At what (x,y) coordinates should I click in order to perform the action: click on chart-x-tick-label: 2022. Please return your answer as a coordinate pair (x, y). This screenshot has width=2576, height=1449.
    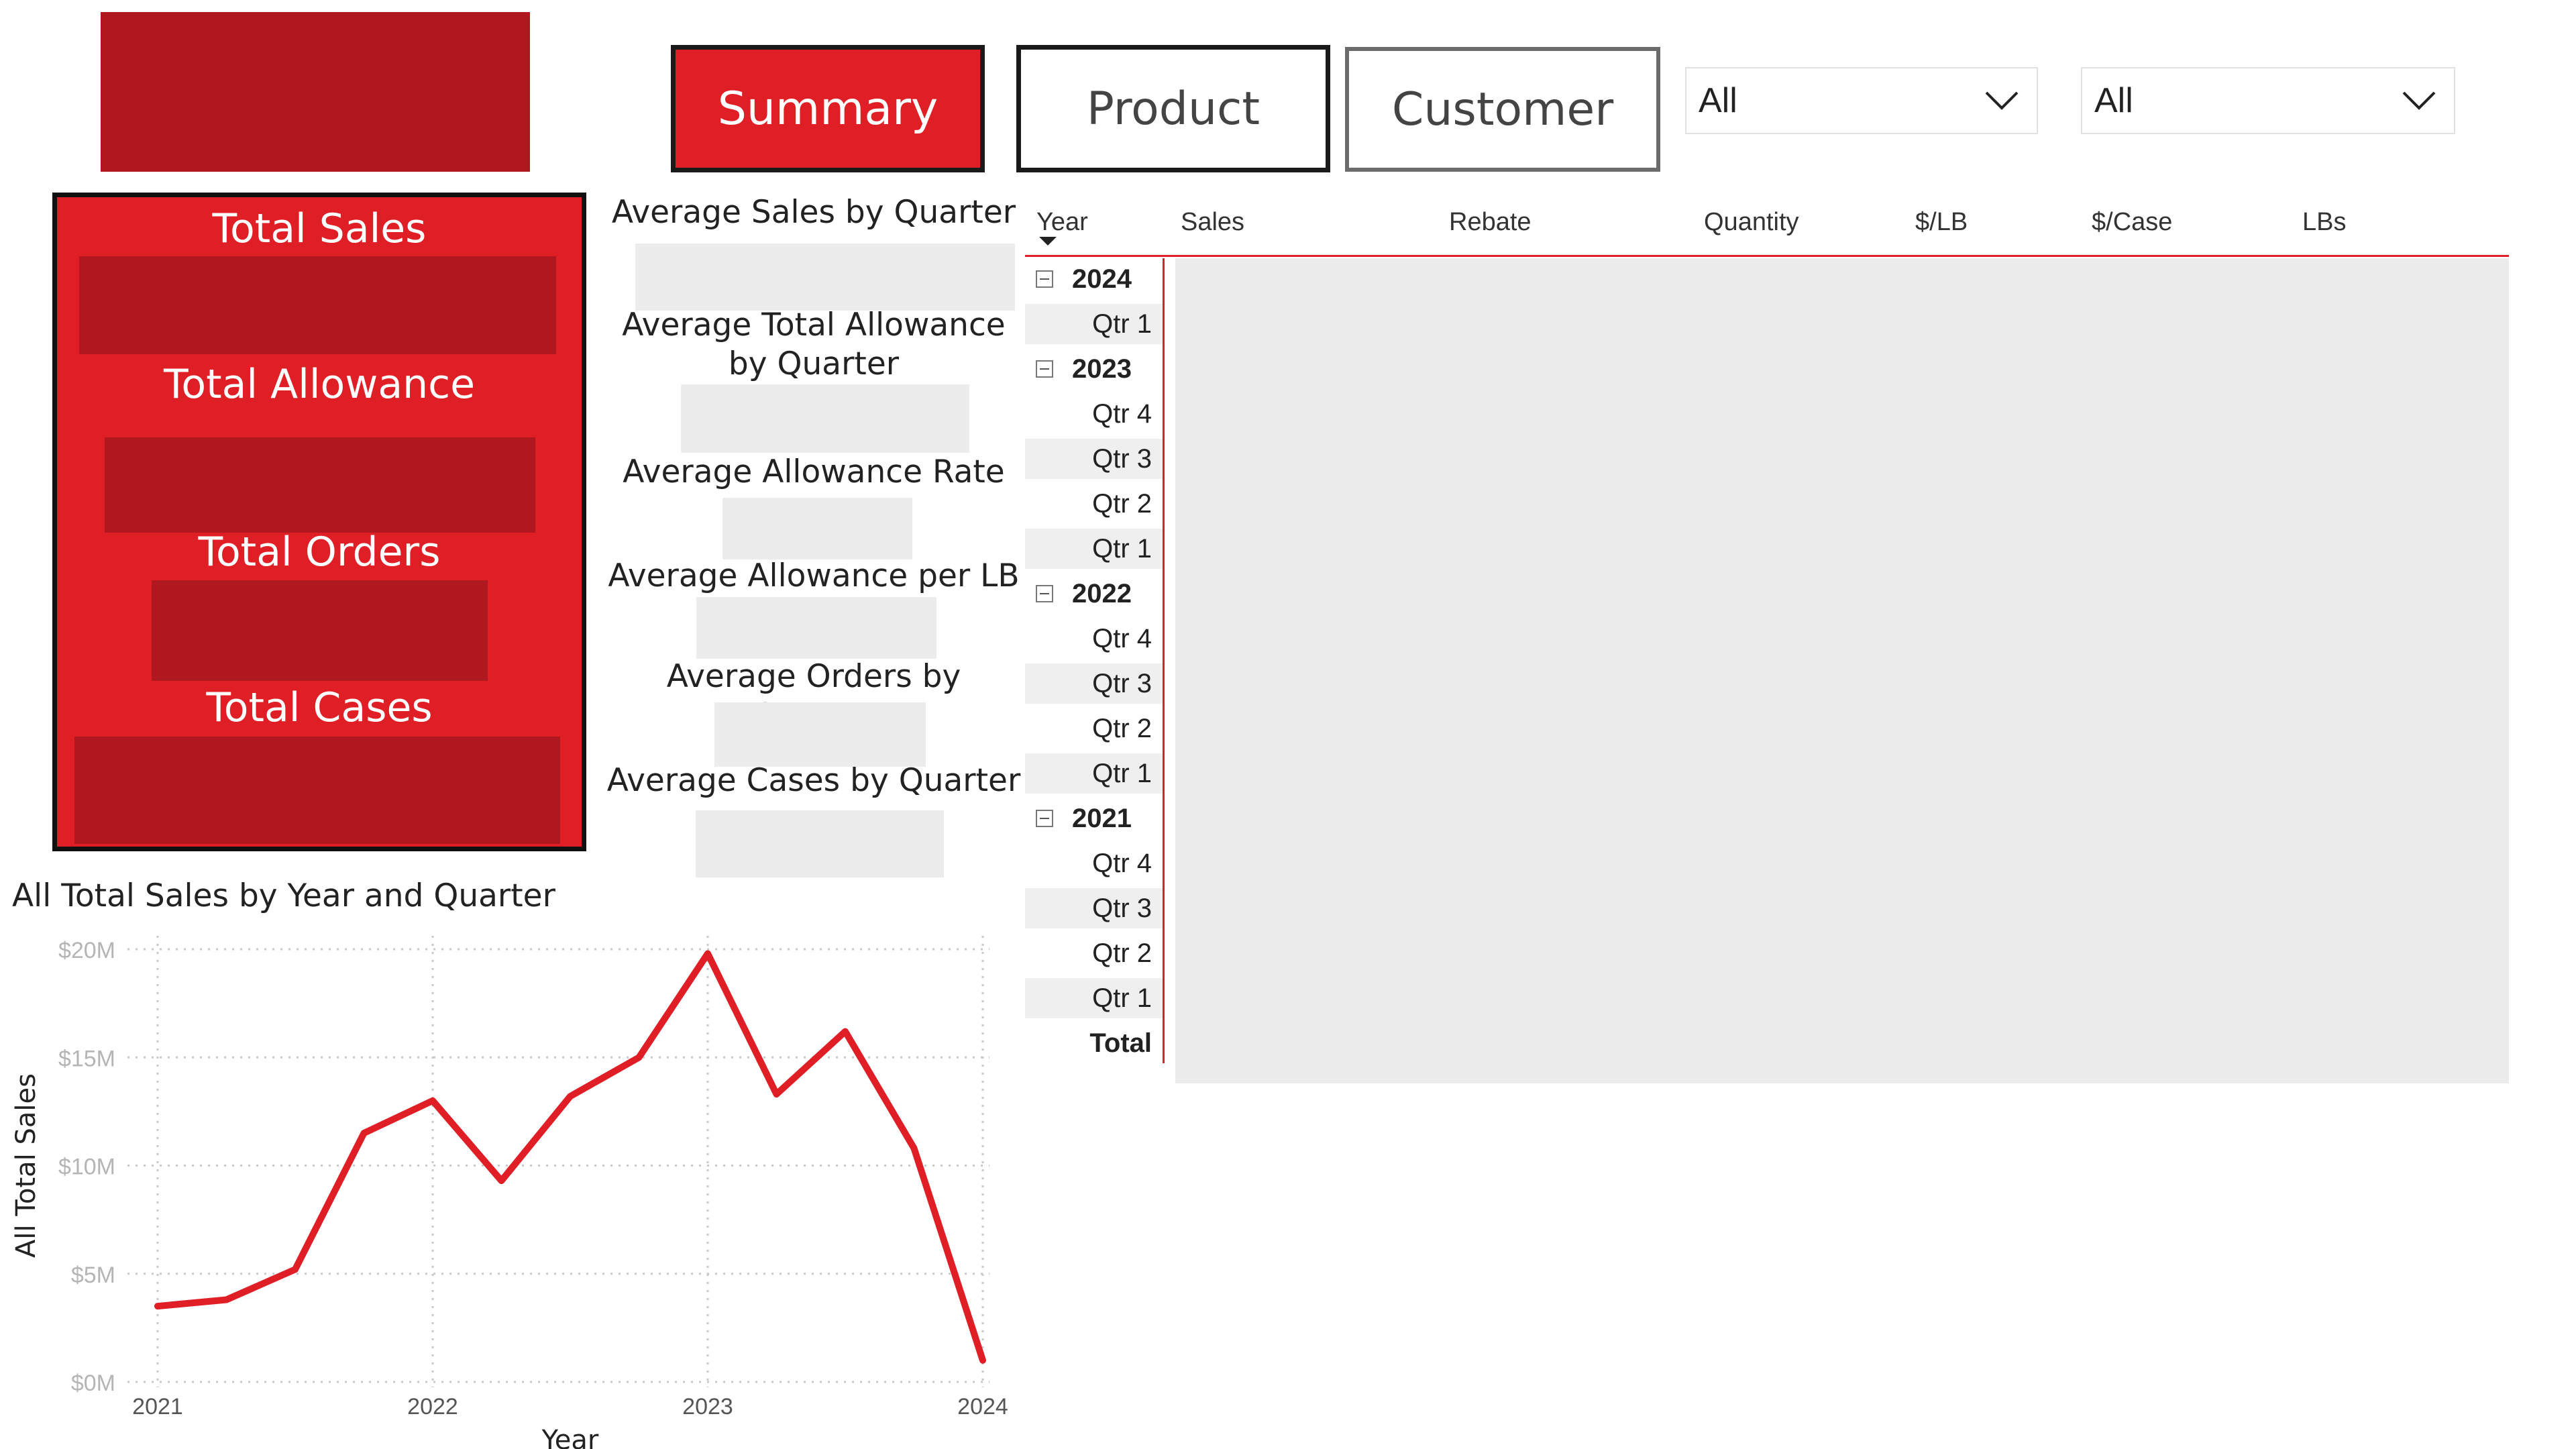
    Looking at the image, I should click on (432, 1406).